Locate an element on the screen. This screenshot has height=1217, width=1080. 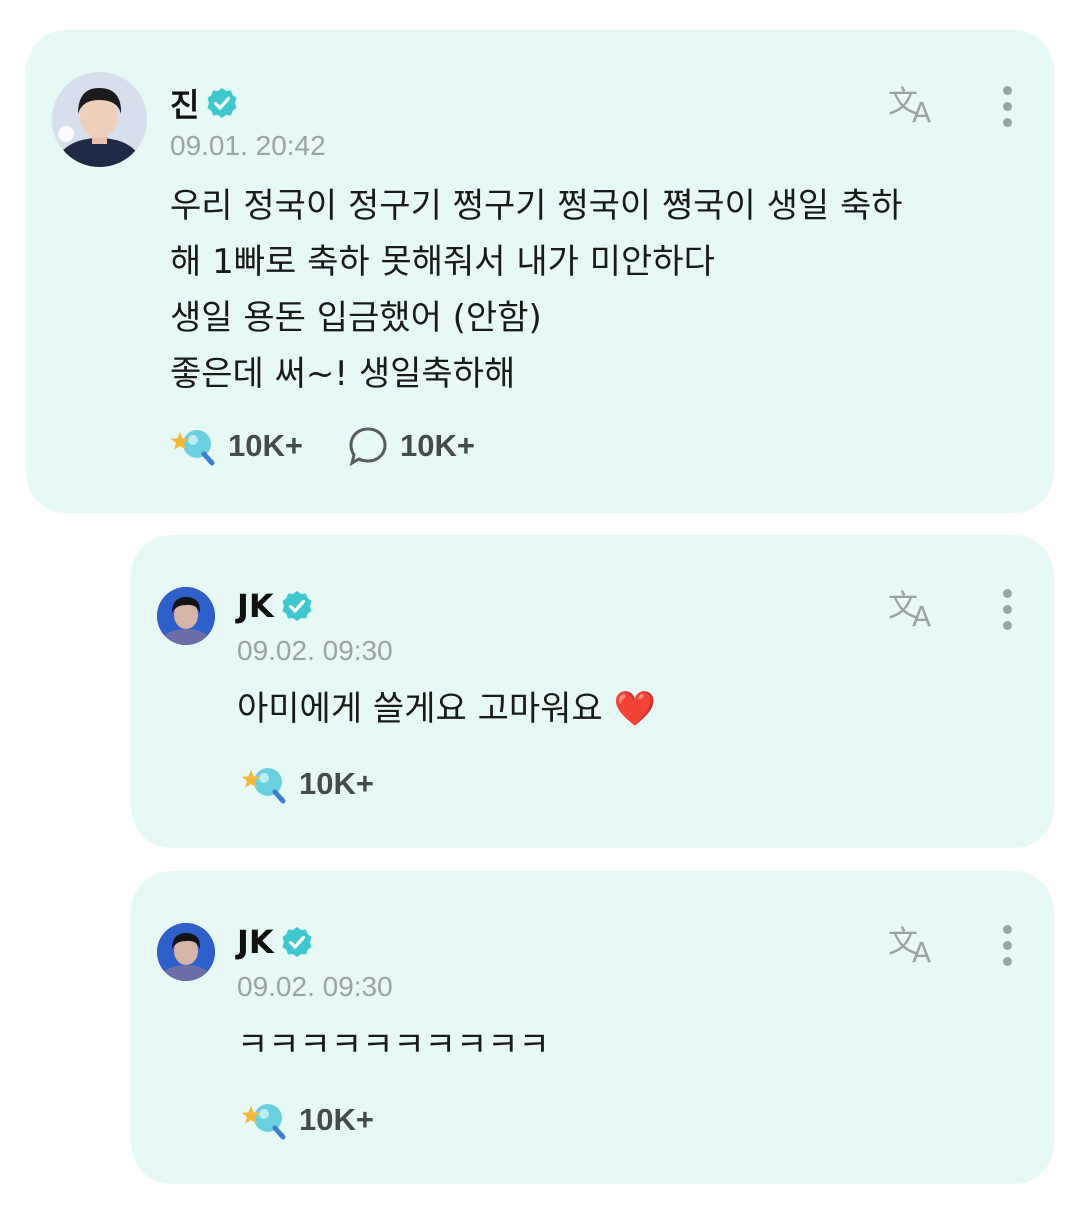
comment-button: 10K+ is located at coordinates (411, 446).